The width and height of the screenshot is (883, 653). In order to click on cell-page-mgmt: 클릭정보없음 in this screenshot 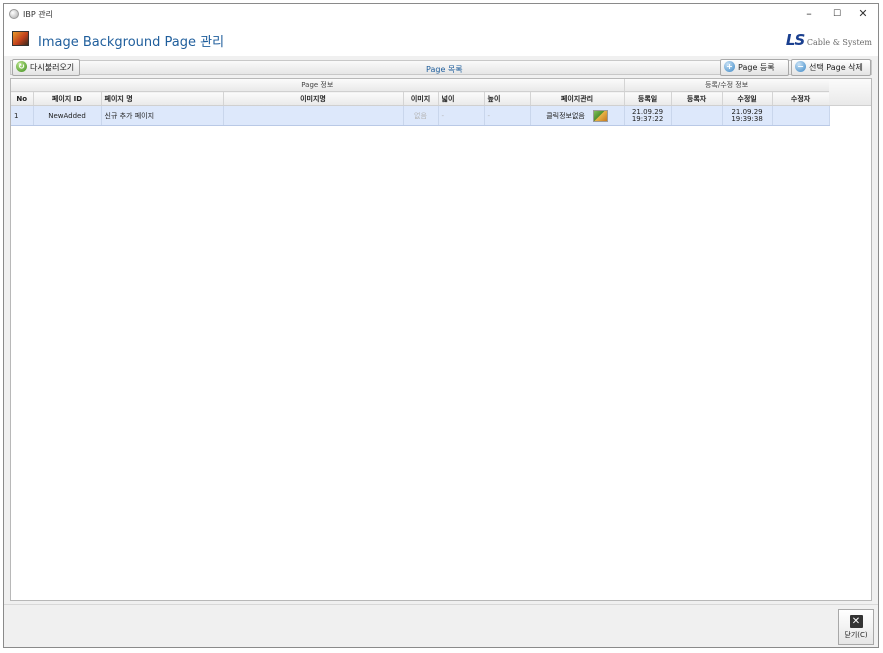, I will do `click(577, 115)`.